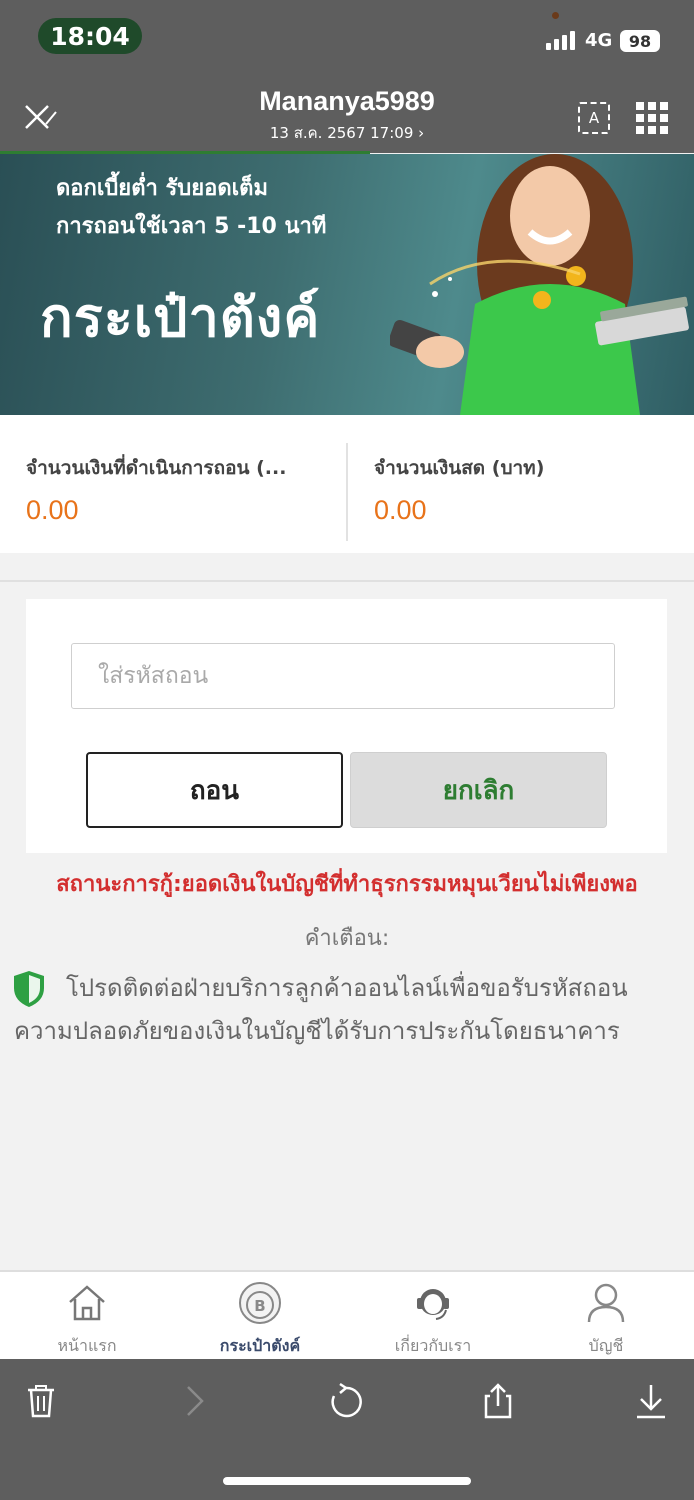 The image size is (694, 1500). What do you see at coordinates (400, 510) in the screenshot?
I see `cash-amount-value: 0.00` at bounding box center [400, 510].